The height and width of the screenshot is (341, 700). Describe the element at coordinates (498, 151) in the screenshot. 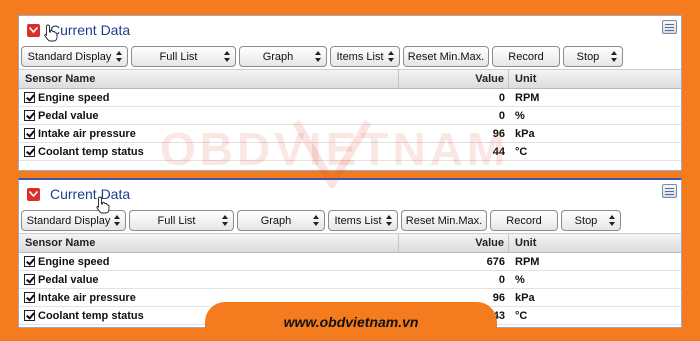

I see `sensor-value: 44` at that location.